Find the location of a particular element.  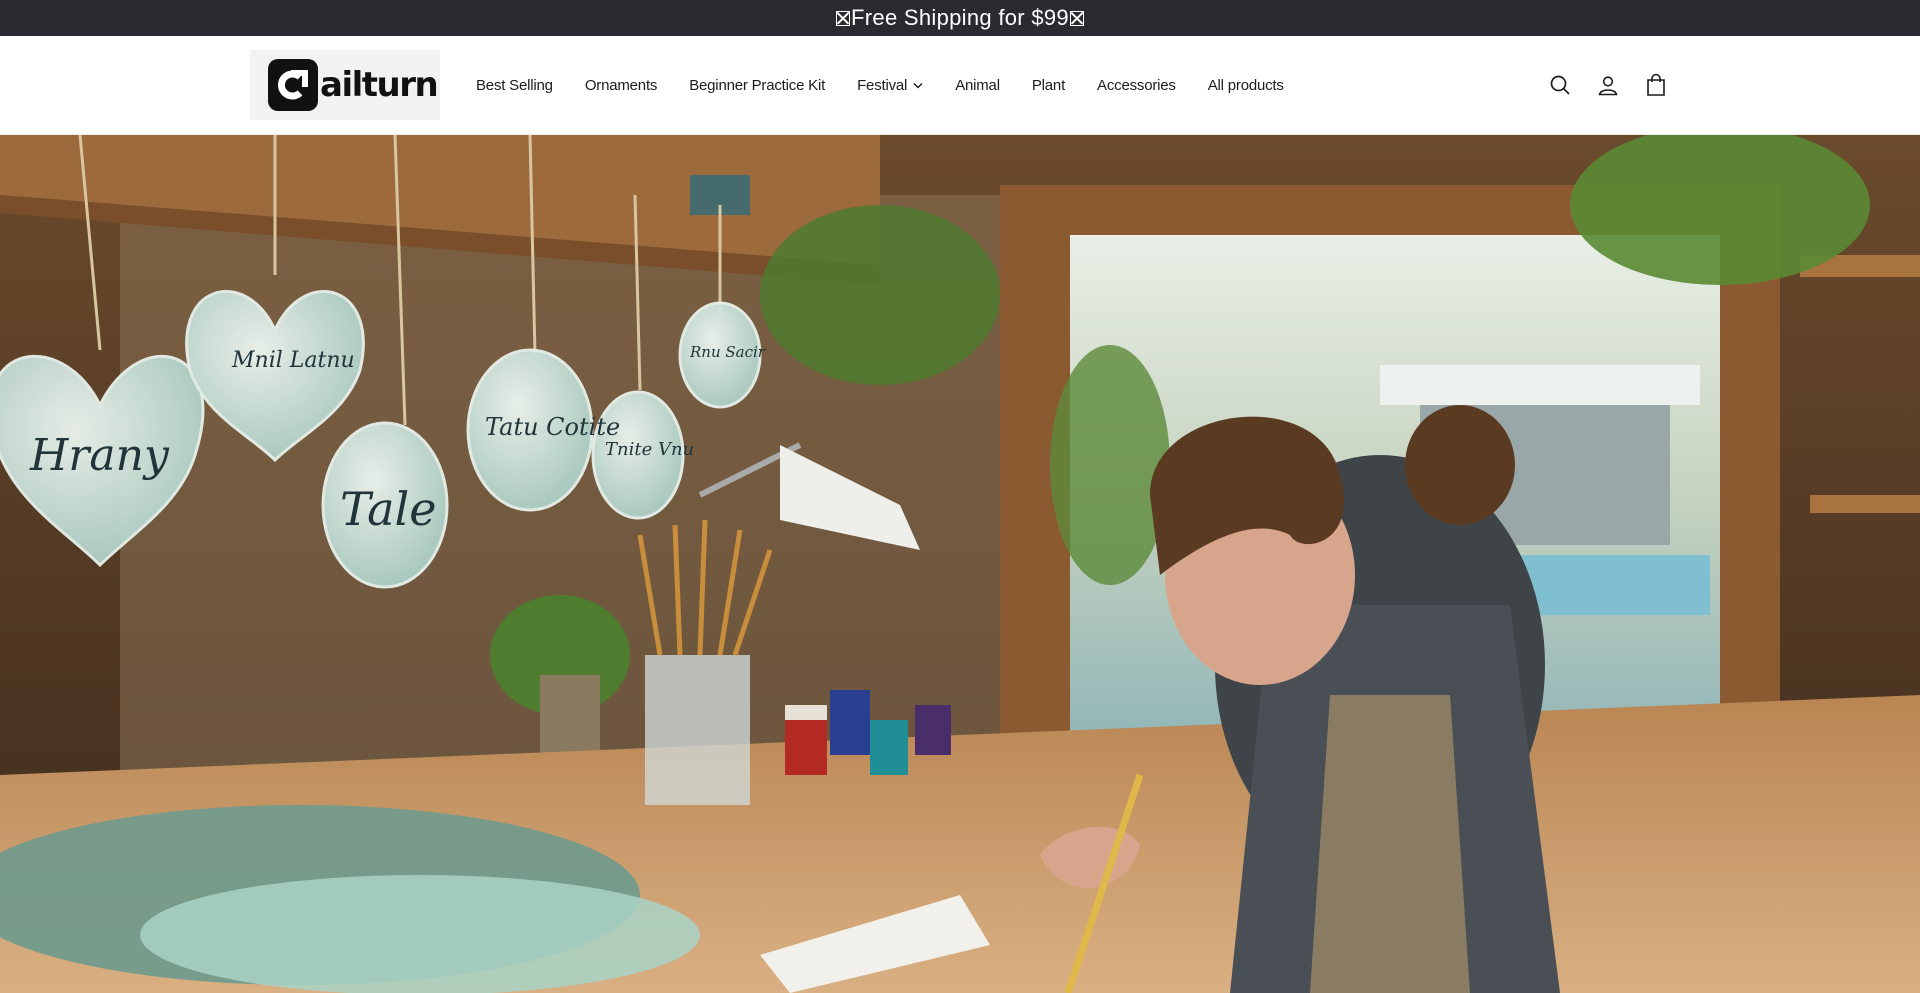

nav-label: All products is located at coordinates (1245, 85).